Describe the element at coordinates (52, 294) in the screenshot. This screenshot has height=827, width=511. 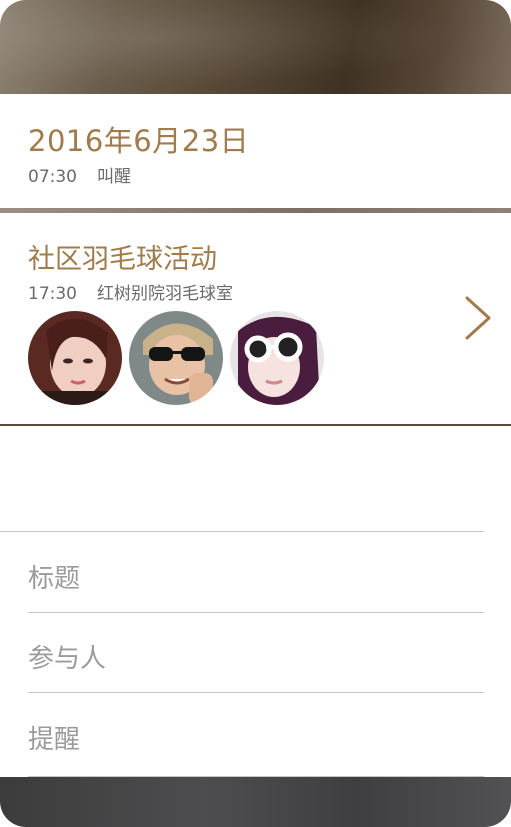
I see `event-time: 17:30` at that location.